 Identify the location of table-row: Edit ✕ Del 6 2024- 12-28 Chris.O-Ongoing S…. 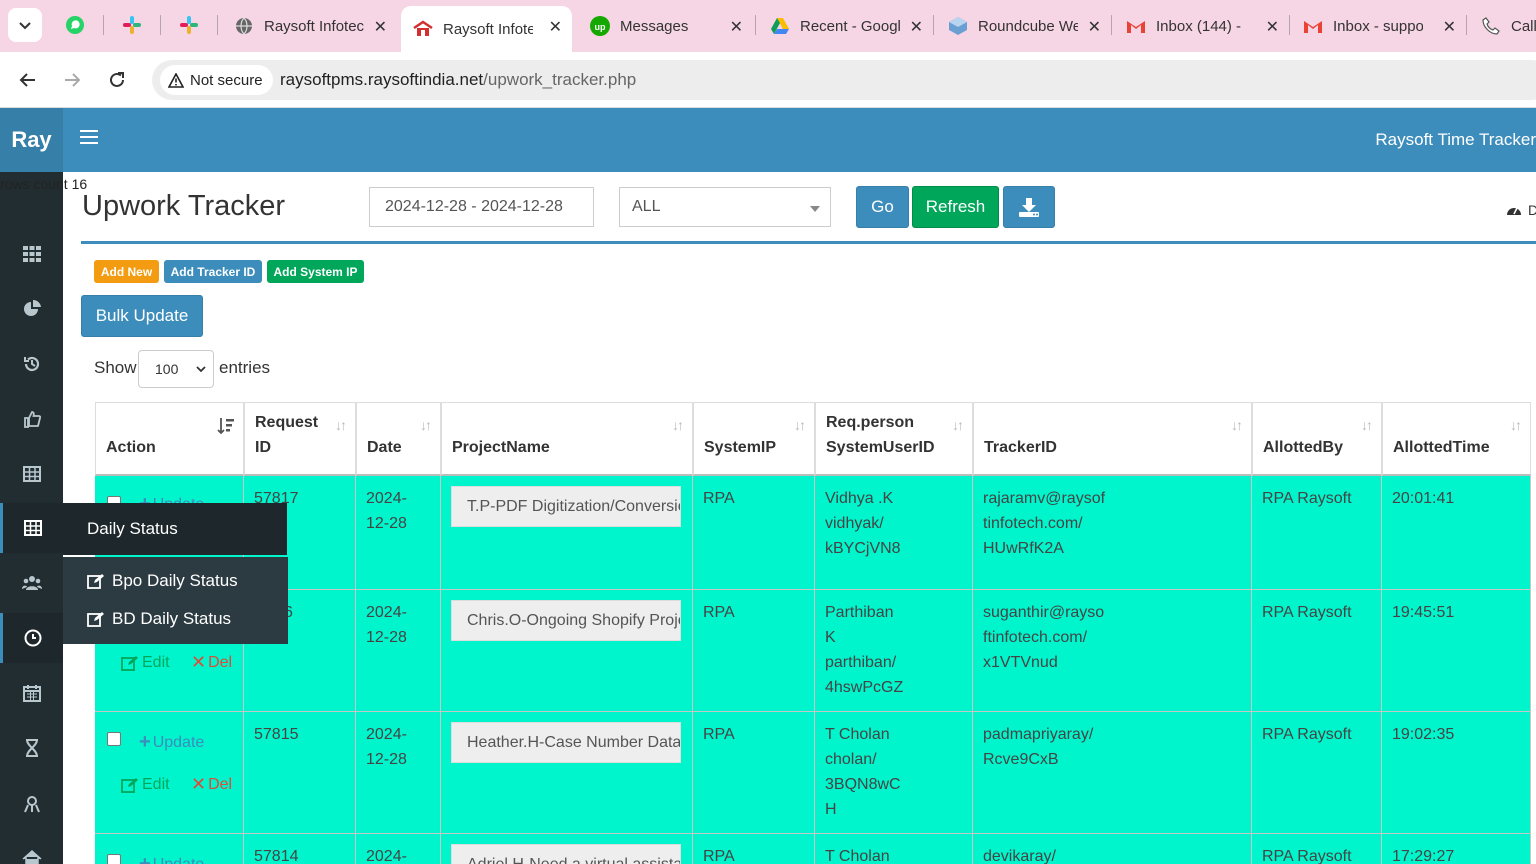
(813, 651).